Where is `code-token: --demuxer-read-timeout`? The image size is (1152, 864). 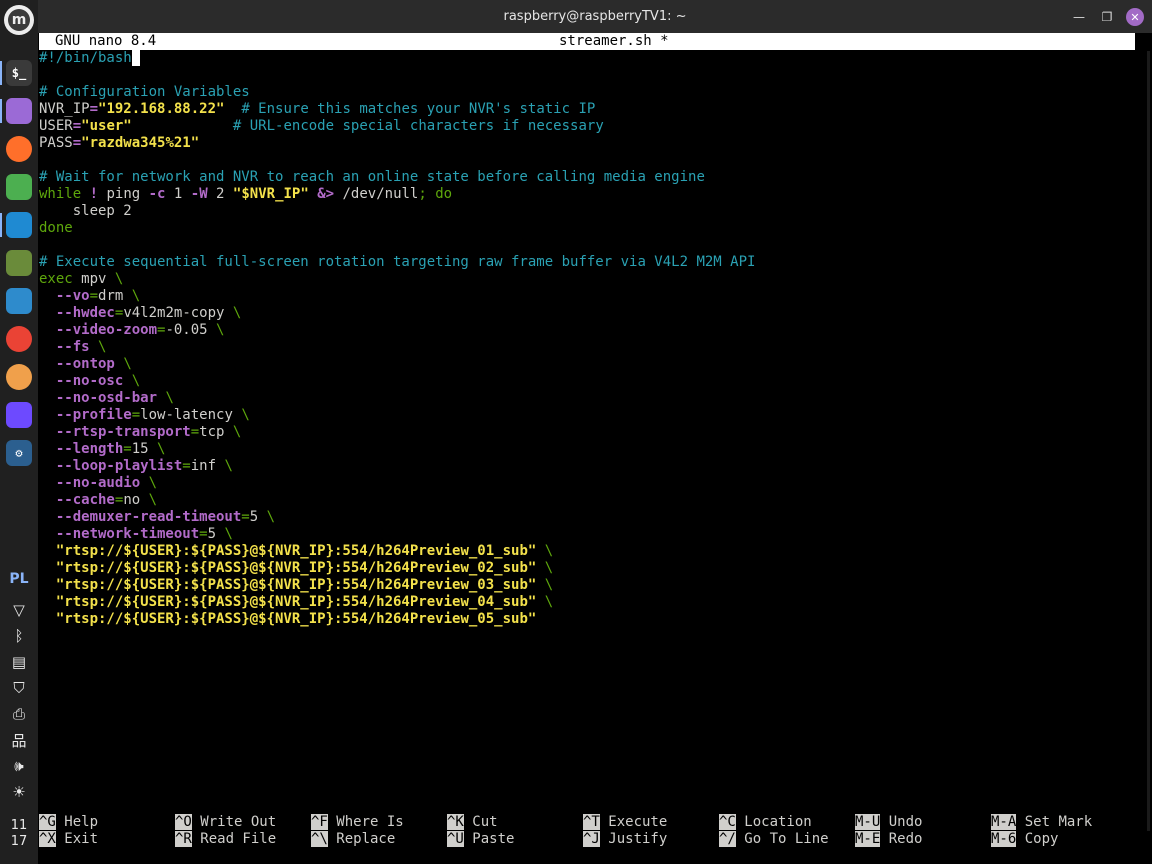 code-token: --demuxer-read-timeout is located at coordinates (148, 517).